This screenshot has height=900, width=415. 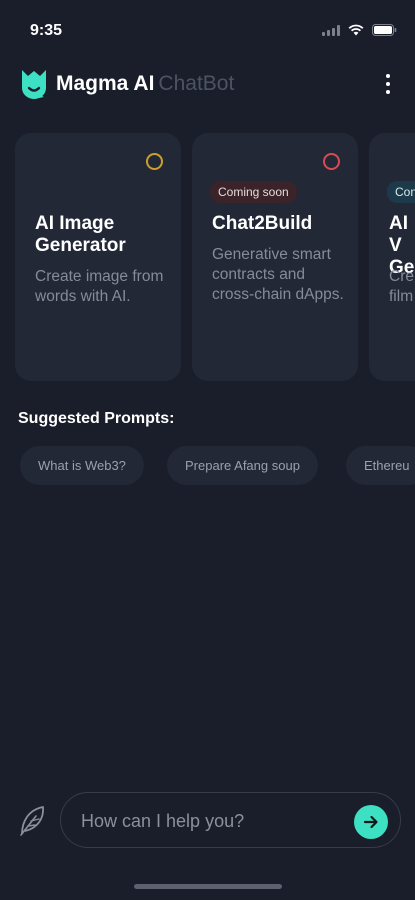 I want to click on magma-logo-icon, so click(x=34, y=84).